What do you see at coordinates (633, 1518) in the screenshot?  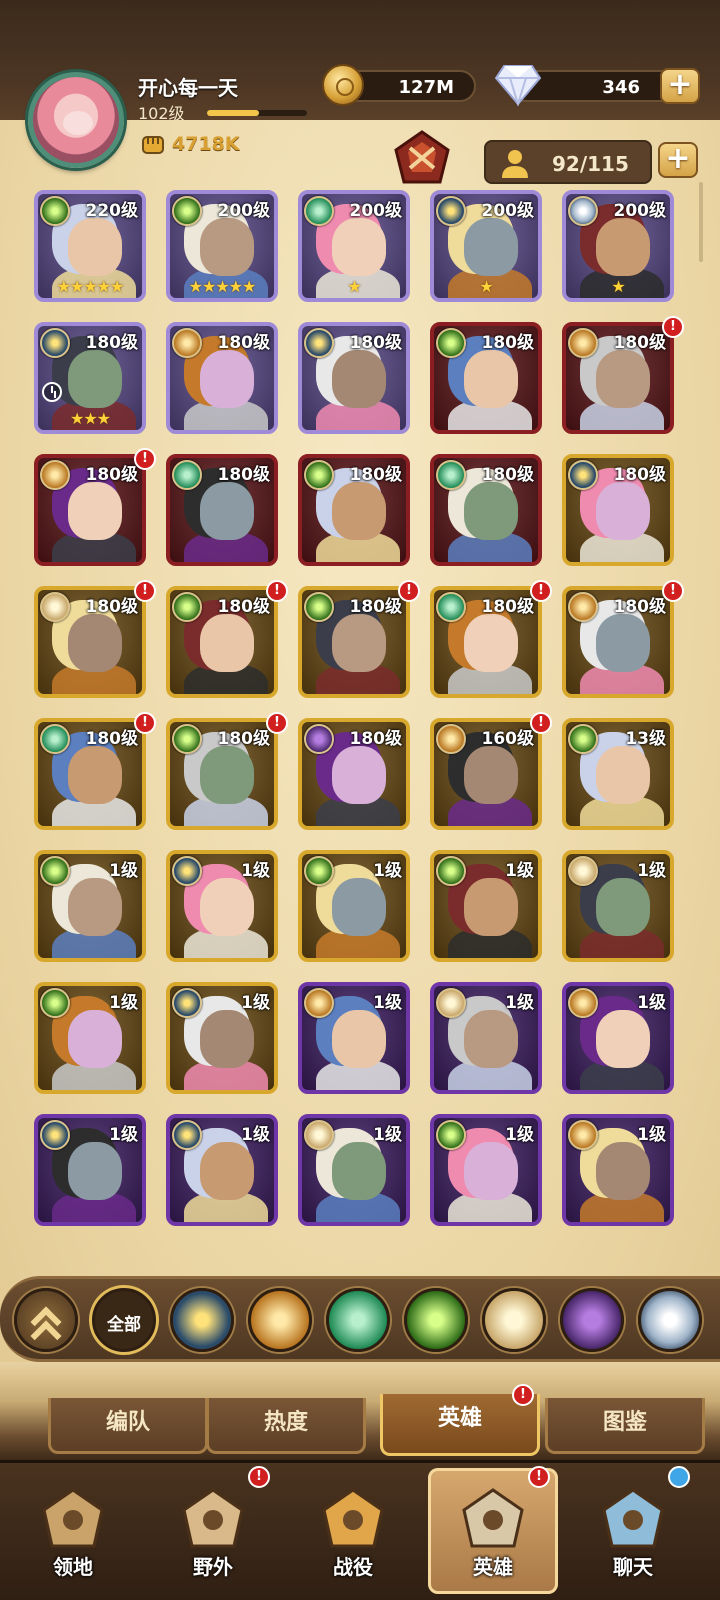 I see `chat-bubble-icon` at bounding box center [633, 1518].